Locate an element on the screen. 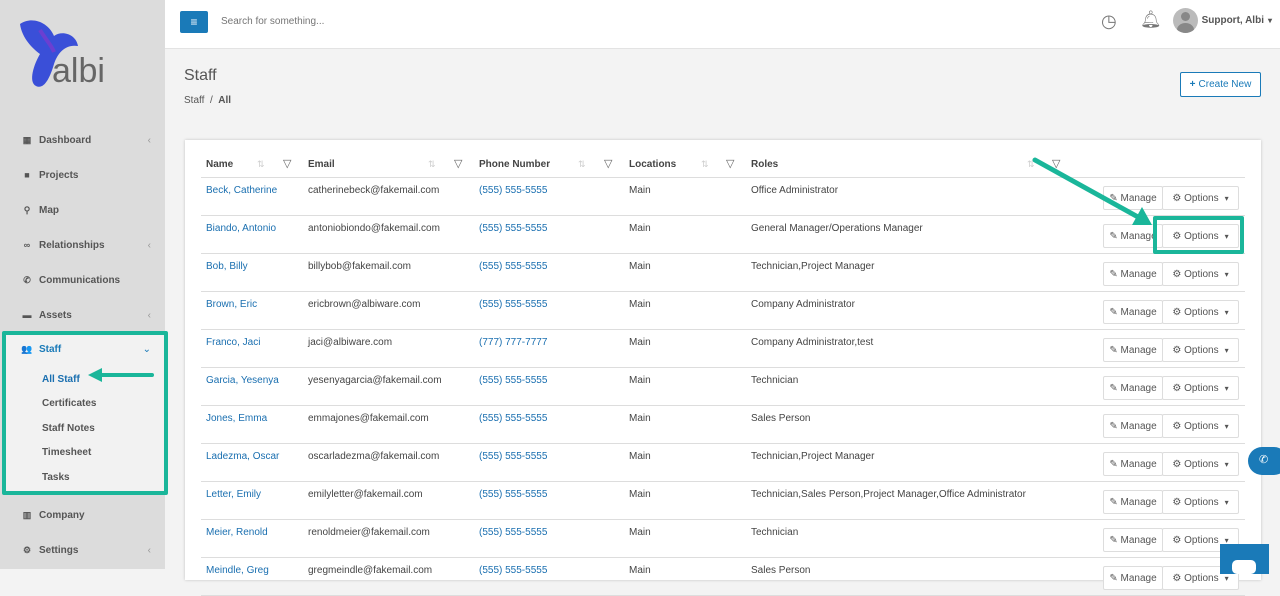 This screenshot has height=596, width=1280. gears-icon: ⚙ is located at coordinates (27, 549).